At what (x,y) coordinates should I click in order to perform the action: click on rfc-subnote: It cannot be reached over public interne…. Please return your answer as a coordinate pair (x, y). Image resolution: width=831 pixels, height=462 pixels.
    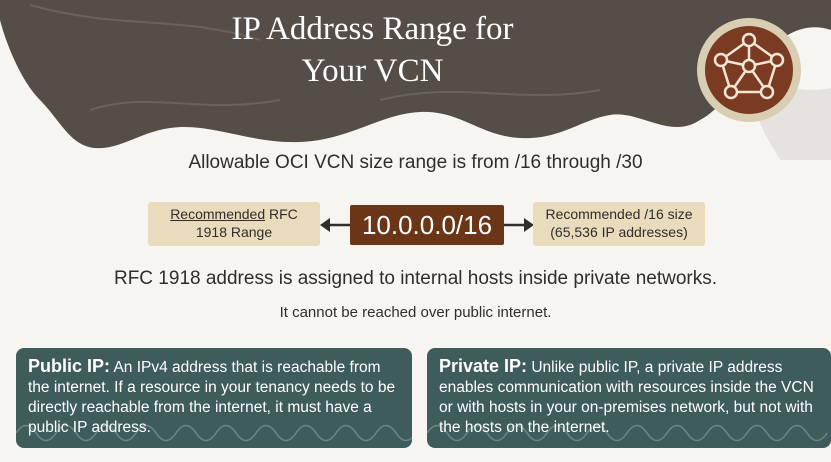
    Looking at the image, I should click on (415, 312).